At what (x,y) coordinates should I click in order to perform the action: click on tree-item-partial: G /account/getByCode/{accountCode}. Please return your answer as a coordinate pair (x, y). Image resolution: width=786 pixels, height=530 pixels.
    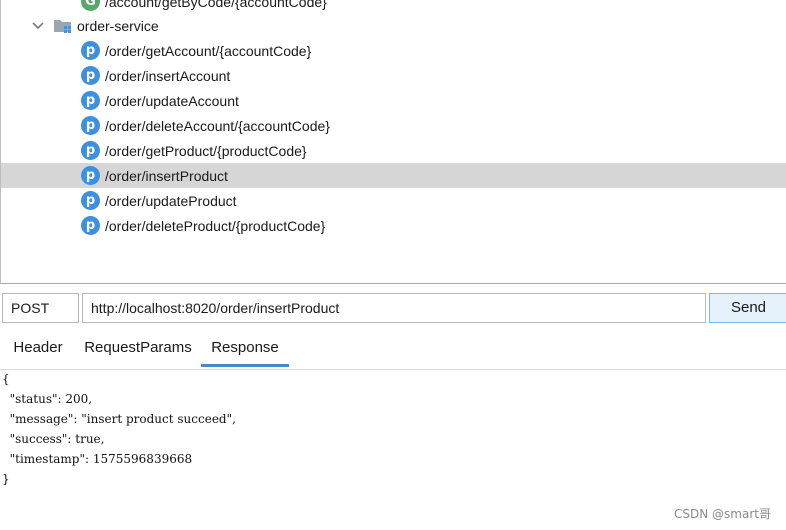
    Looking at the image, I should click on (393, 7).